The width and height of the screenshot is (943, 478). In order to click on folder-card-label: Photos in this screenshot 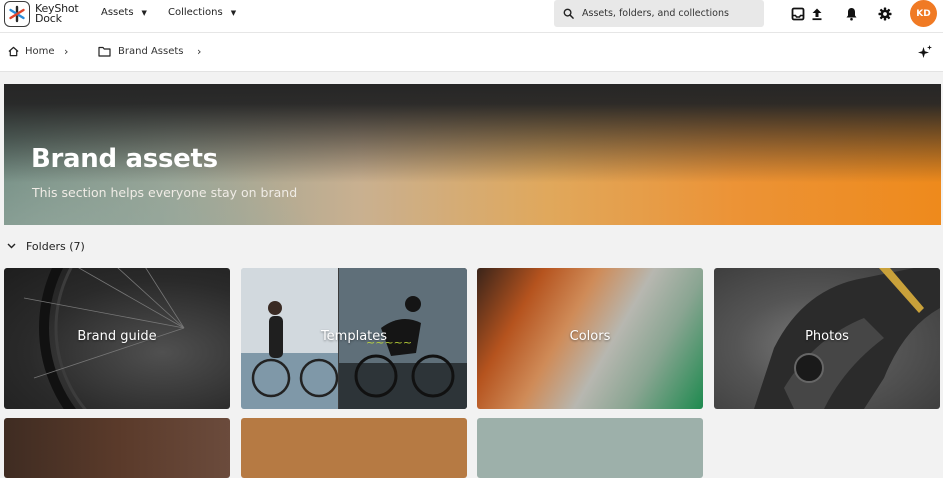, I will do `click(827, 336)`.